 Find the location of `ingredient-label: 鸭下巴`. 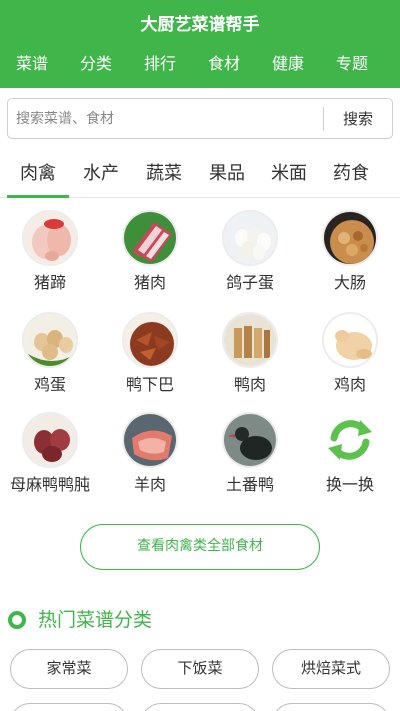

ingredient-label: 鸭下巴 is located at coordinates (149, 384).